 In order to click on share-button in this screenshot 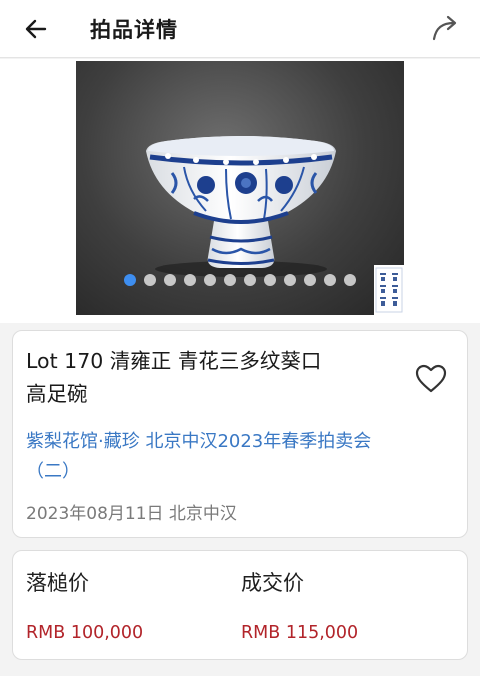, I will do `click(446, 28)`.